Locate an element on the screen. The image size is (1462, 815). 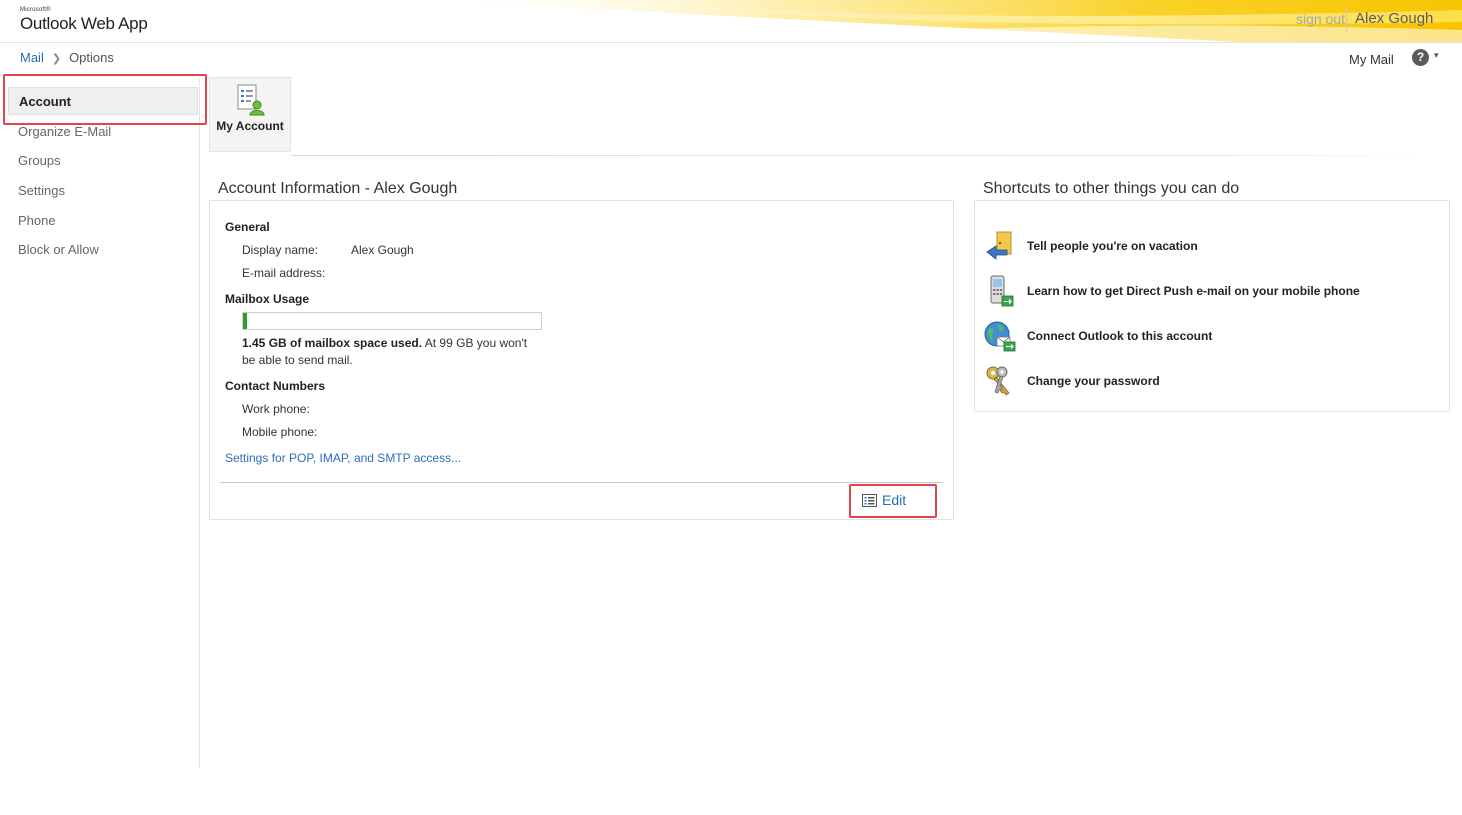
shortcuts-title: Shortcuts to other things you can do is located at coordinates (1111, 188).